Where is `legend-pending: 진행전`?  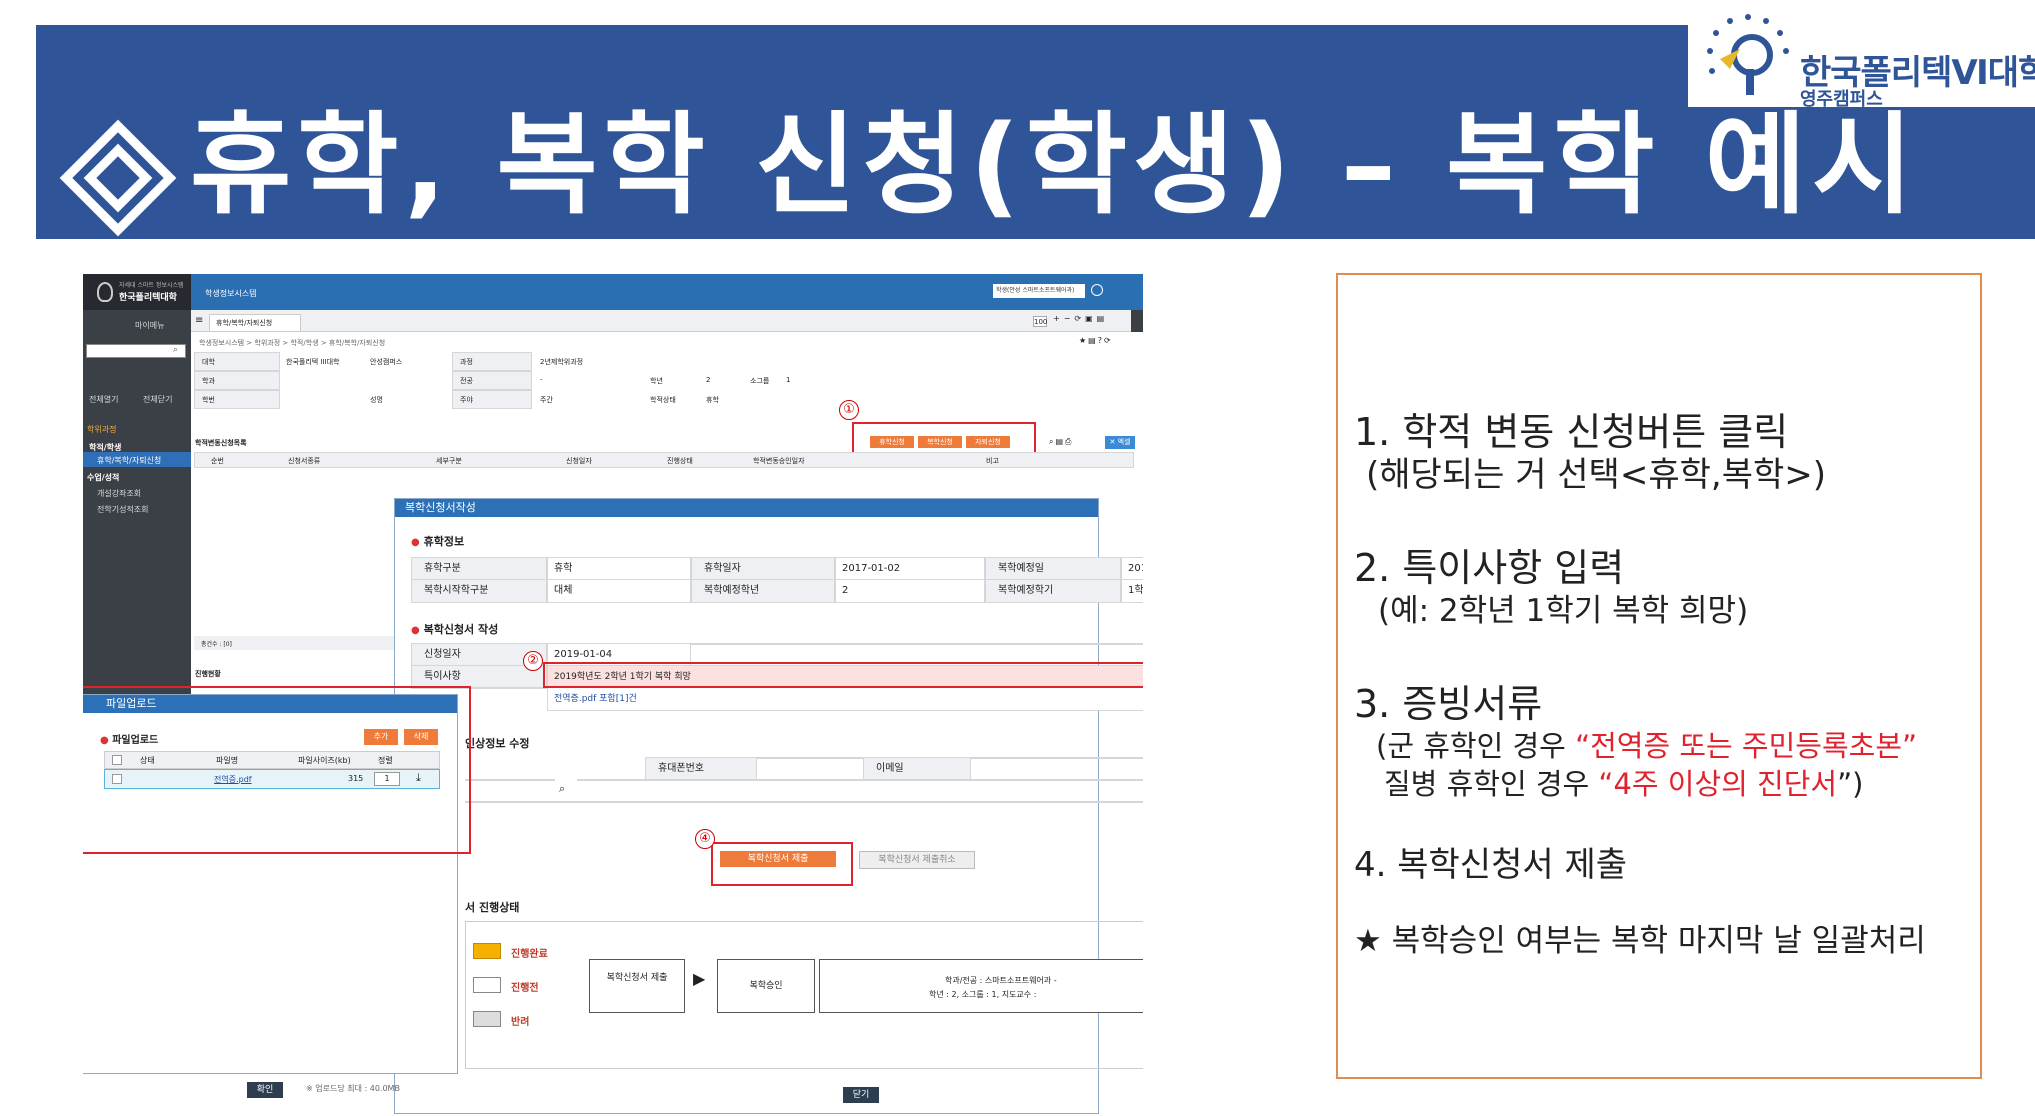
legend-pending: 진행전 is located at coordinates (525, 988).